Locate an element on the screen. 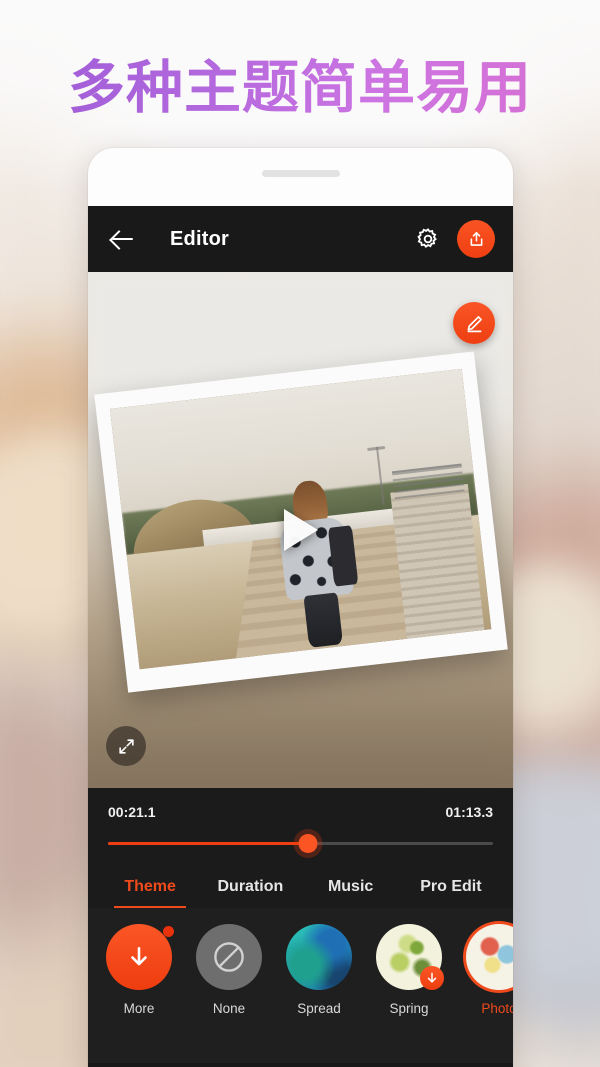 This screenshot has width=600, height=1067. theme-label-spring: Spring is located at coordinates (409, 1008).